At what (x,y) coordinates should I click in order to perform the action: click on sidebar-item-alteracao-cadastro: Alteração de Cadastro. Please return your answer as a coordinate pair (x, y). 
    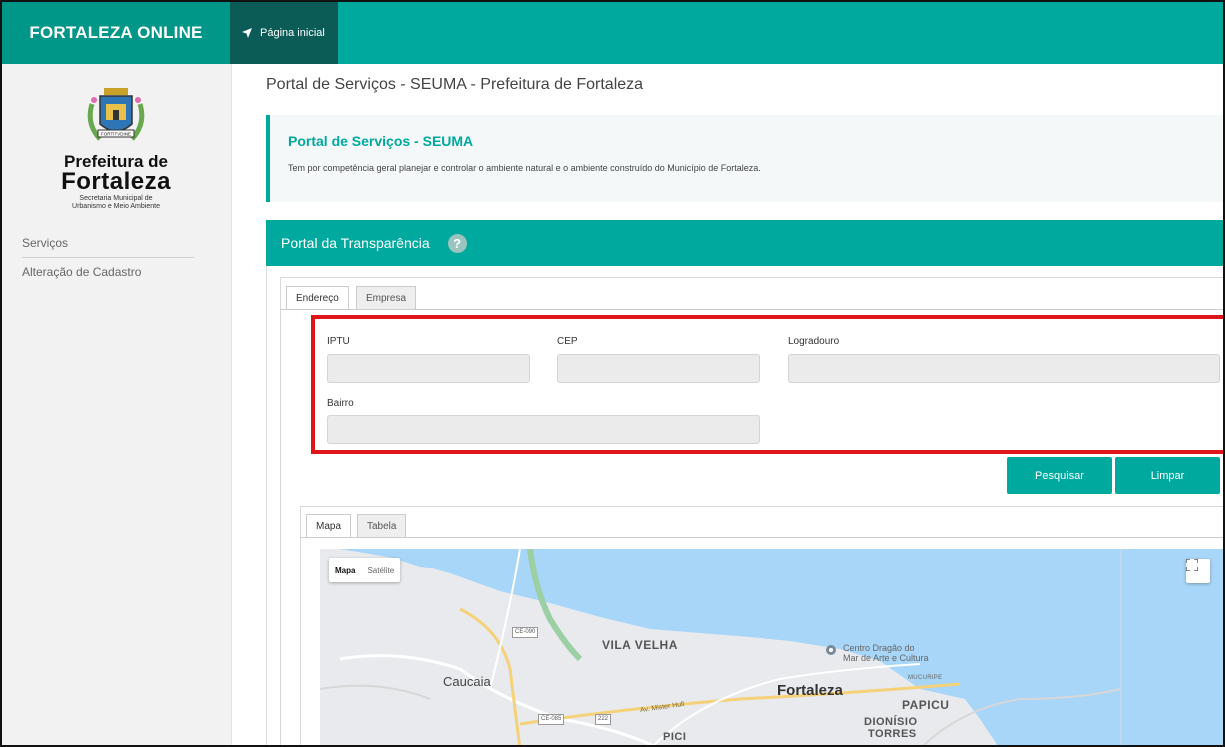
    Looking at the image, I should click on (81, 272).